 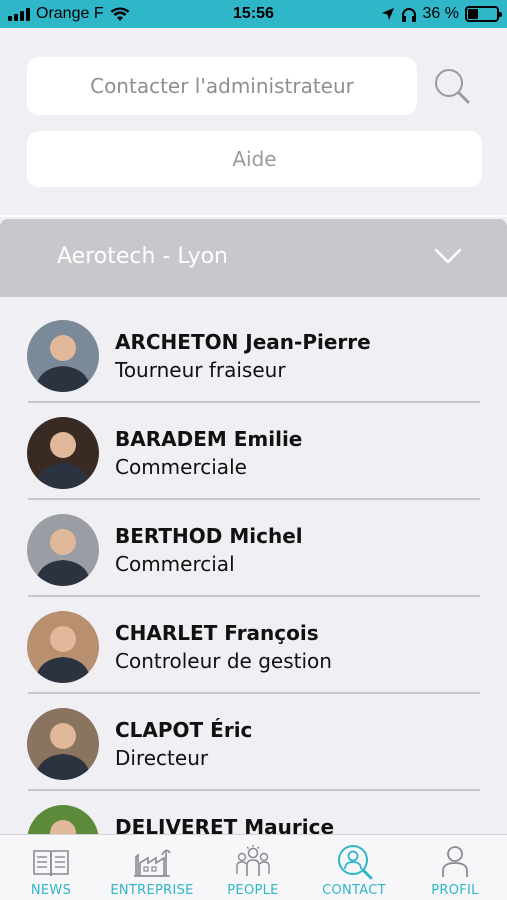 What do you see at coordinates (483, 14) in the screenshot?
I see `battery-icon` at bounding box center [483, 14].